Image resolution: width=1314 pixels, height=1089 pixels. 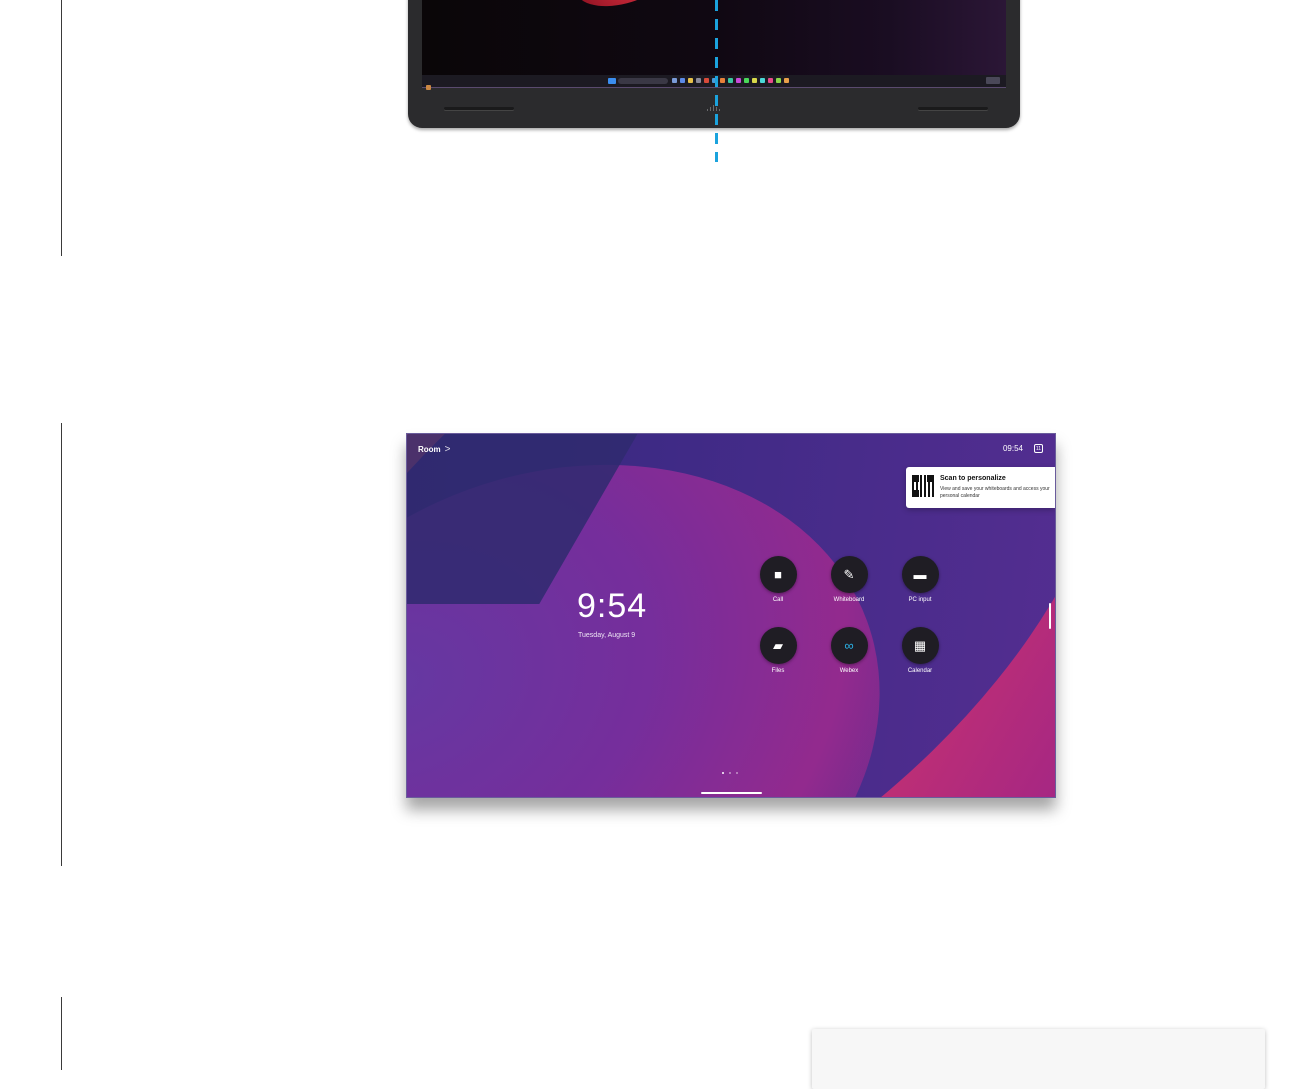 What do you see at coordinates (923, 486) in the screenshot?
I see `qr-code-icon` at bounding box center [923, 486].